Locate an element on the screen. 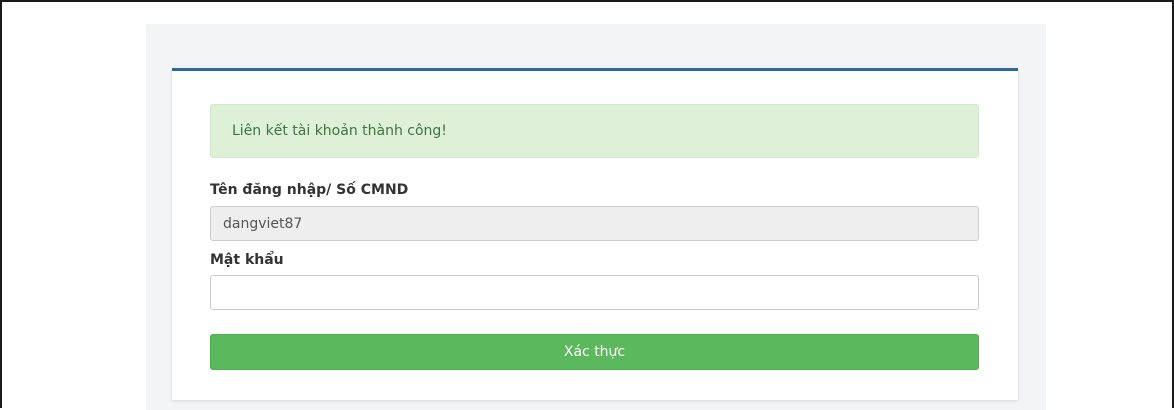 The image size is (1174, 410). verify-button: Xác thực is located at coordinates (594, 352).